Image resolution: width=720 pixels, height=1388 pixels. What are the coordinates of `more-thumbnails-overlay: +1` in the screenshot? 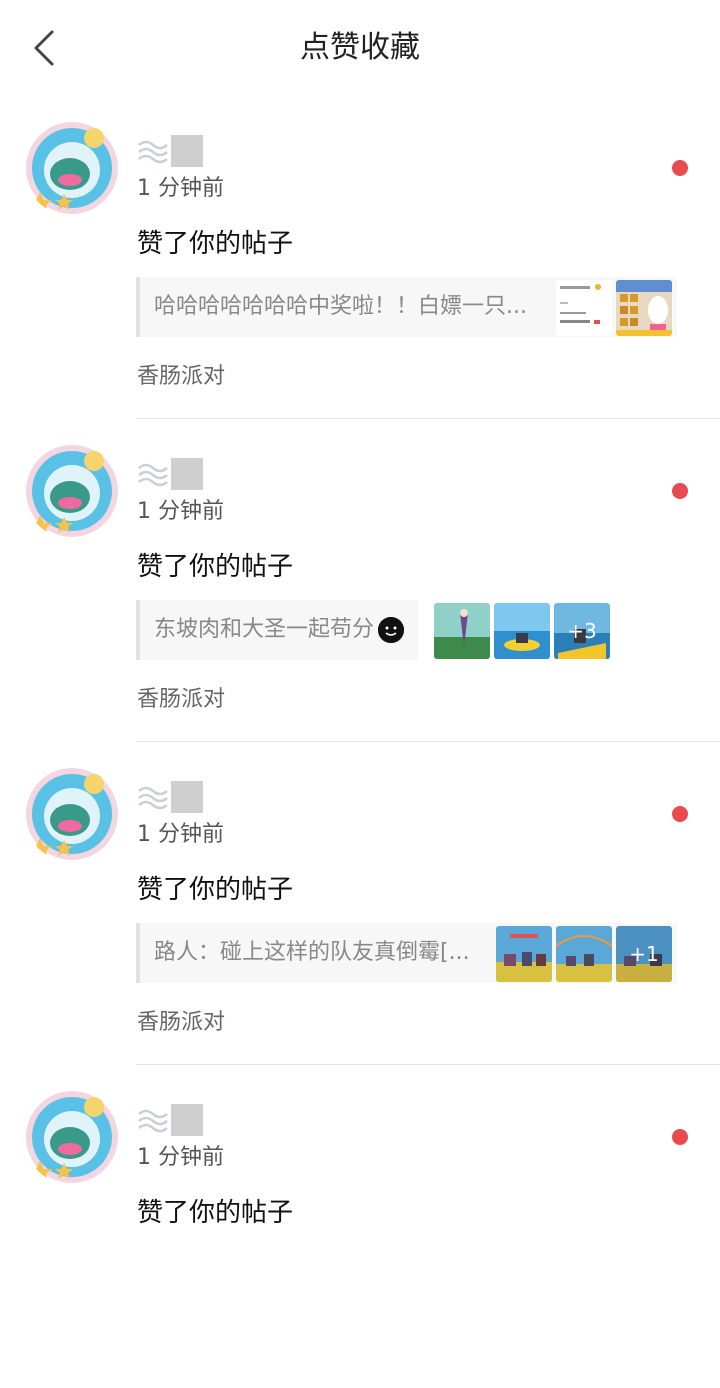 It's located at (644, 954).